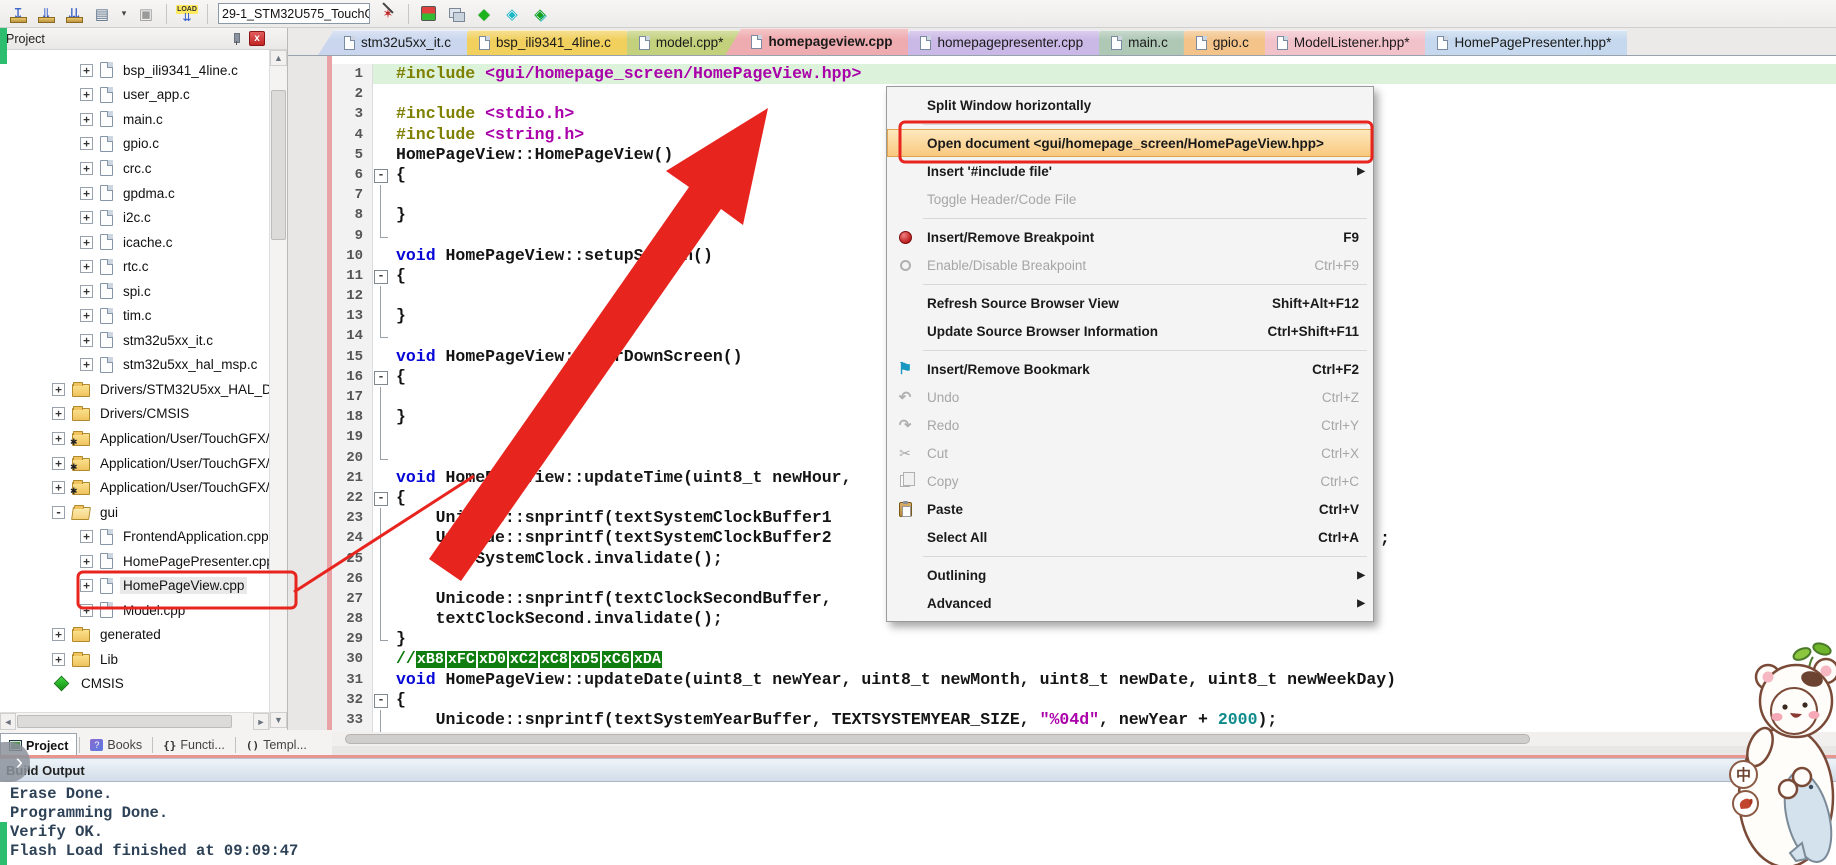  I want to click on scroll-left-icon: ◄, so click(8, 721).